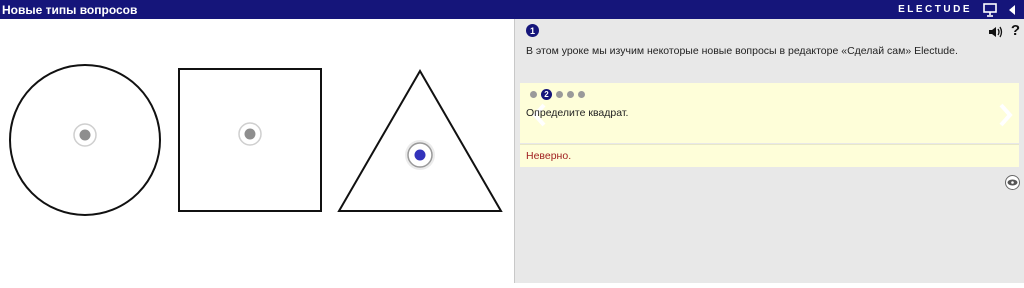  What do you see at coordinates (546, 94) in the screenshot?
I see `page-dot-current: 2` at bounding box center [546, 94].